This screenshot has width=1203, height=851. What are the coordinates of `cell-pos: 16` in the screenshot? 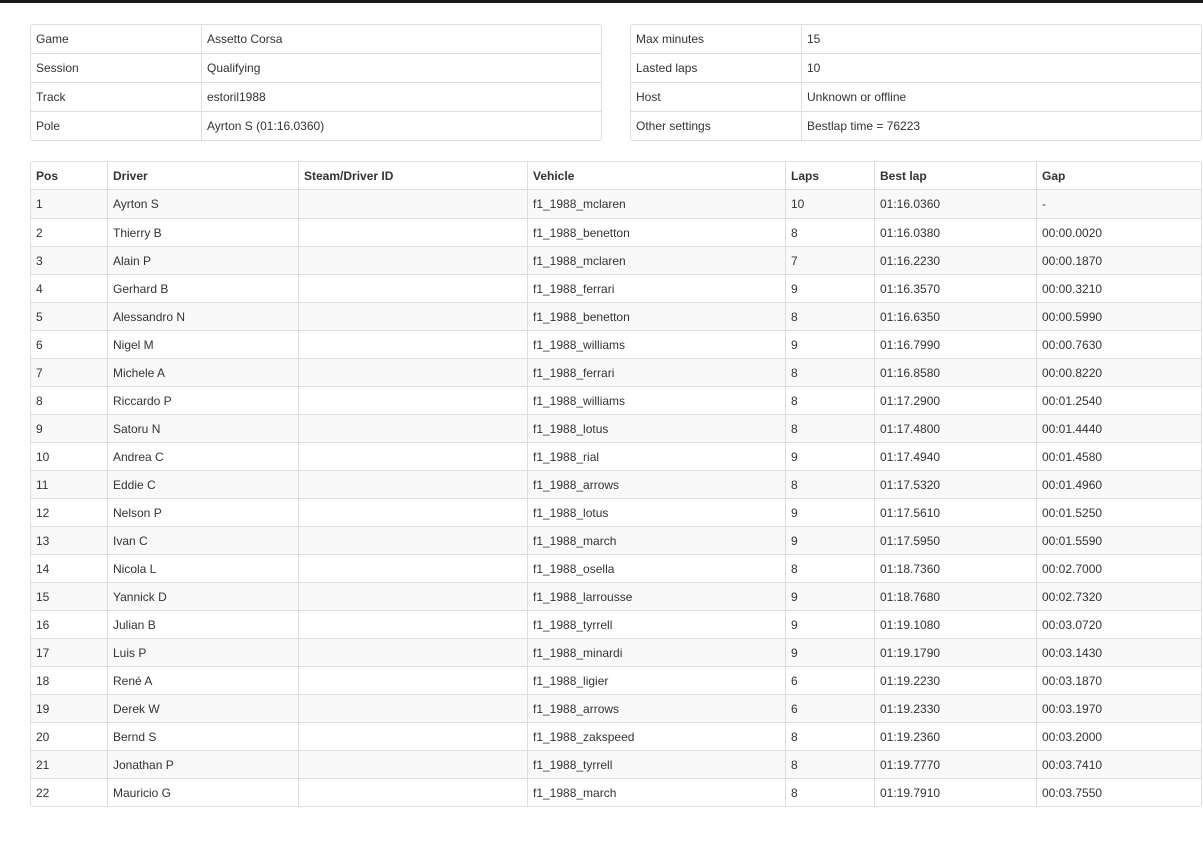 It's located at (69, 624).